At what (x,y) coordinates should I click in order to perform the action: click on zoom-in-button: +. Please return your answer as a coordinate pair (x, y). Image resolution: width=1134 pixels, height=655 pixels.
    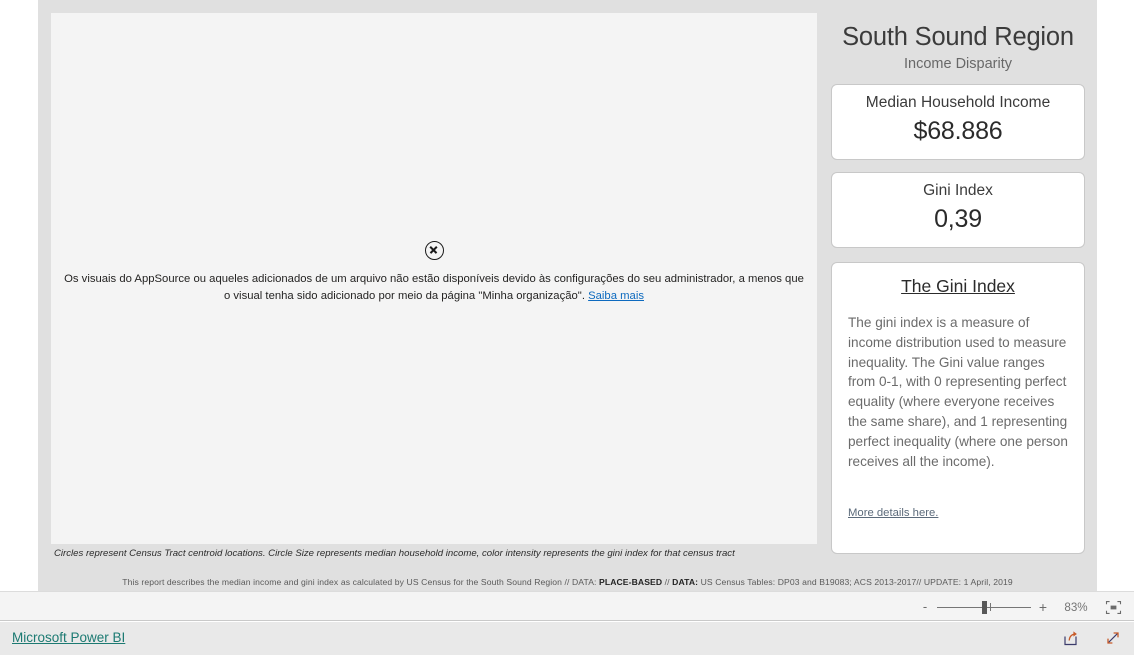
    Looking at the image, I should click on (1043, 607).